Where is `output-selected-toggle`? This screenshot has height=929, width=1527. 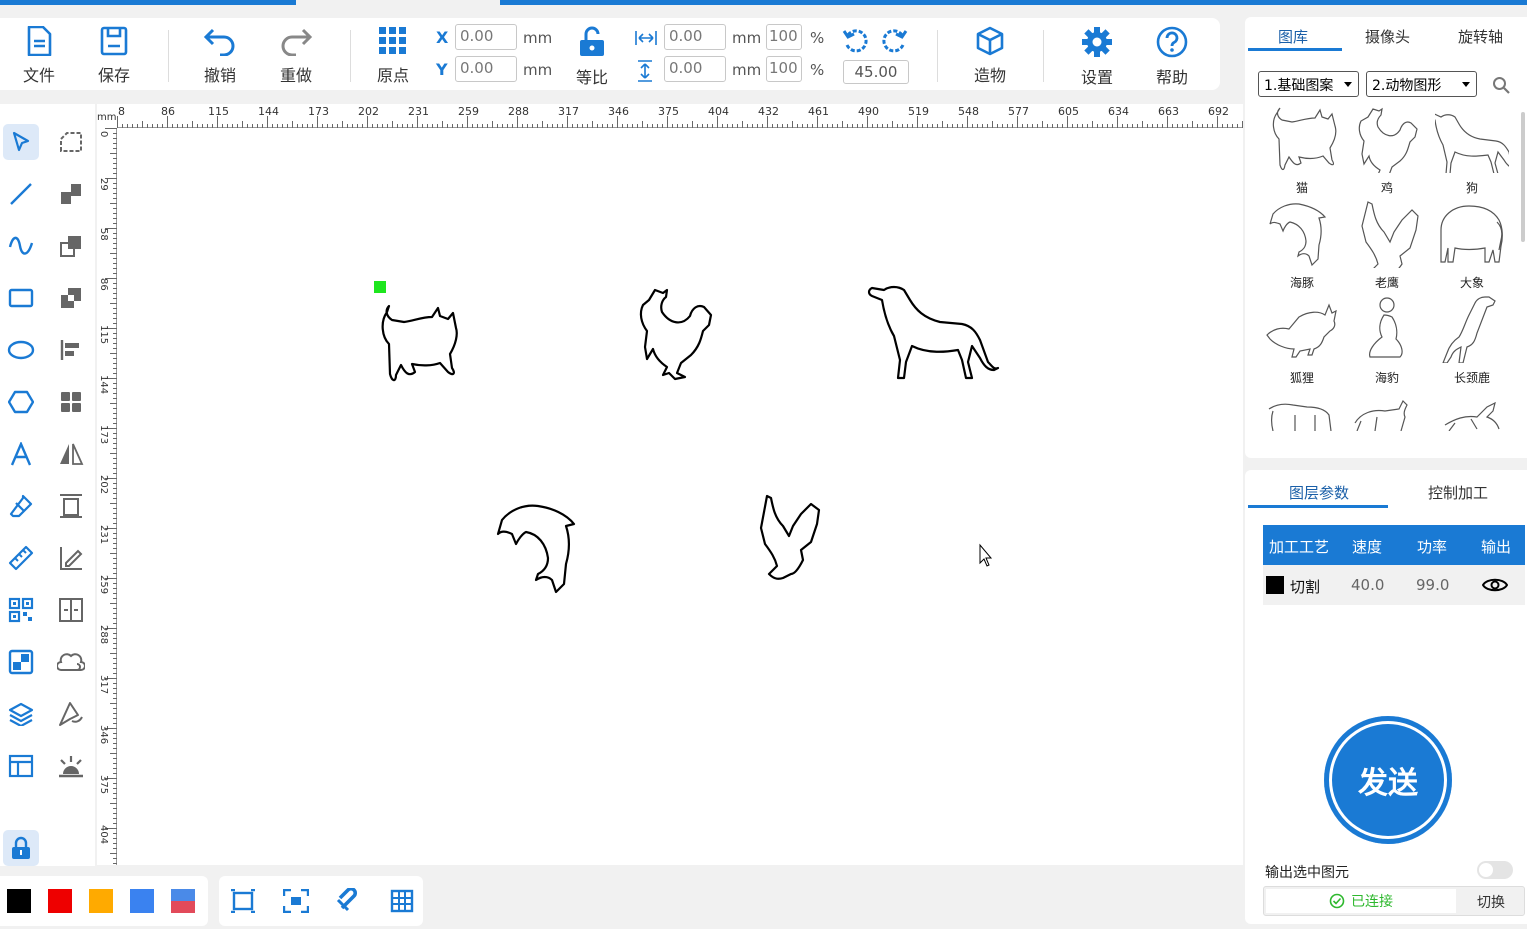
output-selected-toggle is located at coordinates (1495, 870).